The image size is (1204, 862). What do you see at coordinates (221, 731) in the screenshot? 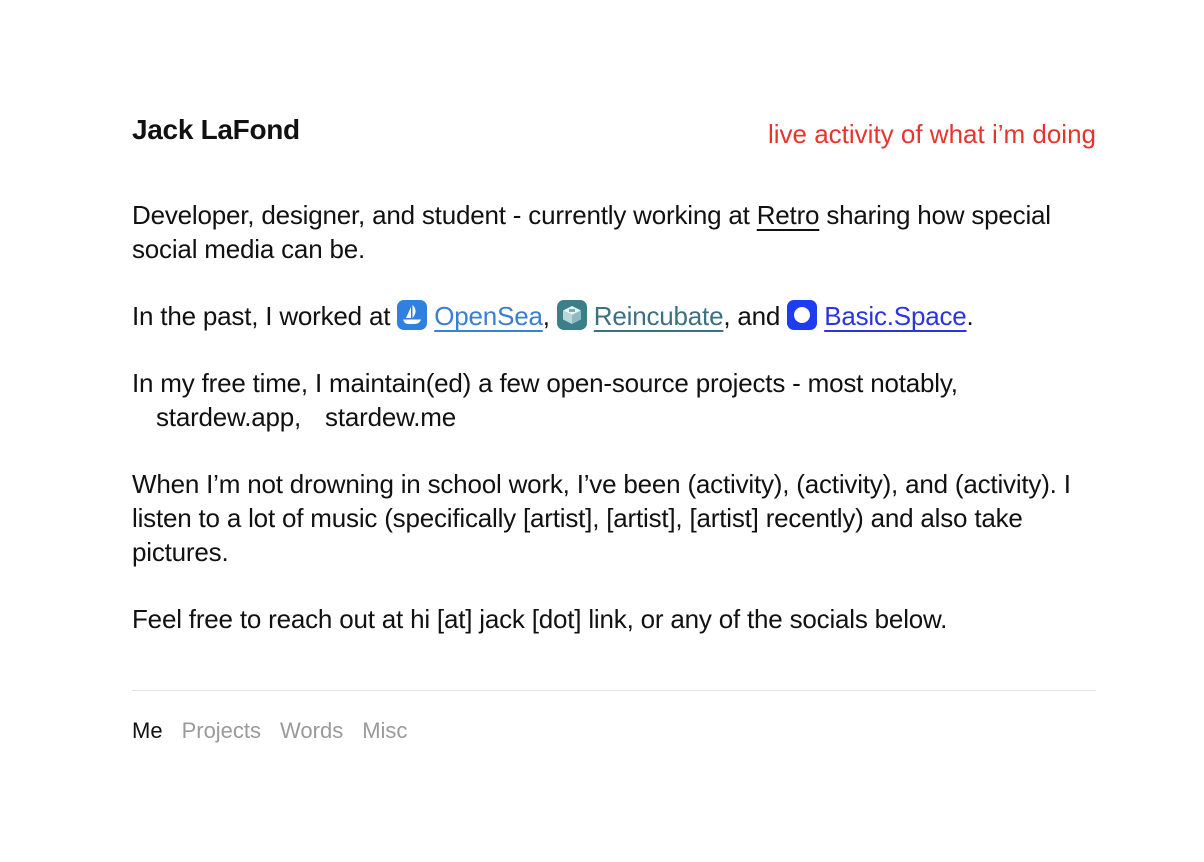
I see `nav-item-projects: Projects` at bounding box center [221, 731].